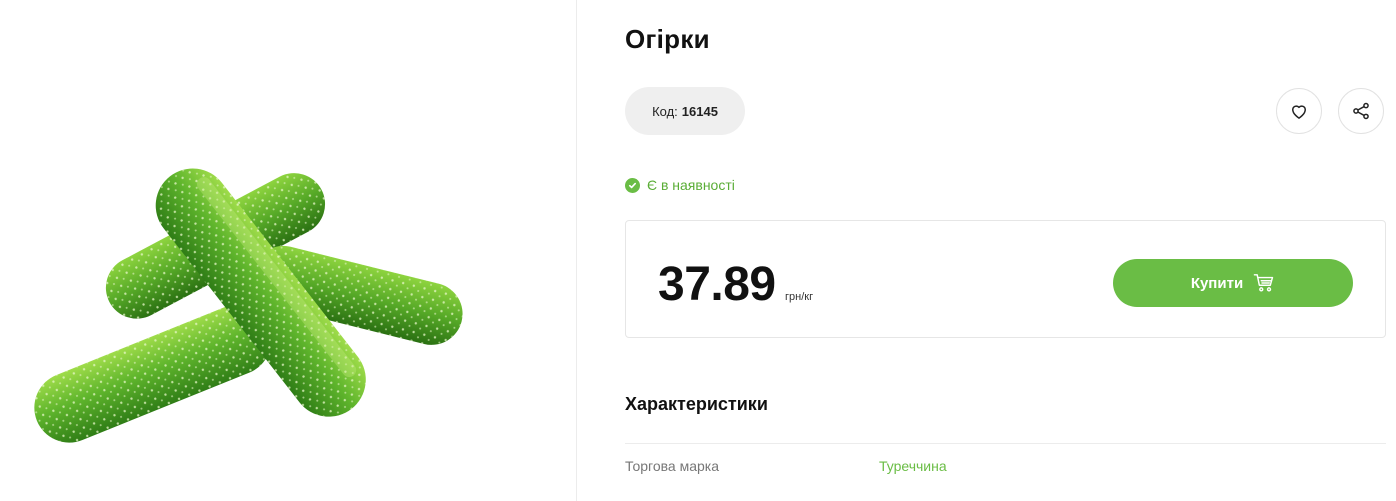 The height and width of the screenshot is (501, 1396). Describe the element at coordinates (691, 185) in the screenshot. I see `stock-status-text: Є в наявності` at that location.